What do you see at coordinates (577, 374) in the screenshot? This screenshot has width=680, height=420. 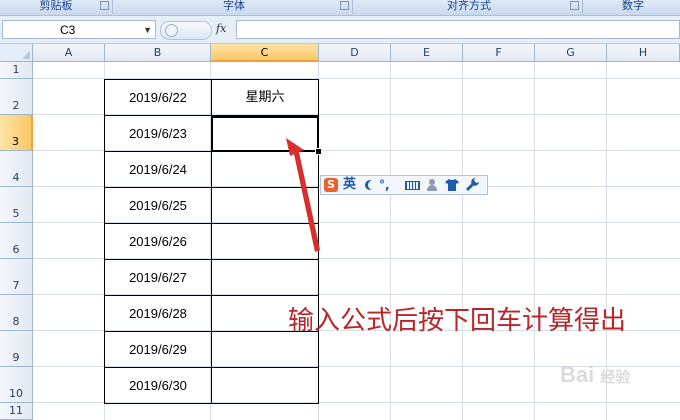 I see `watermark-text: Bai` at bounding box center [577, 374].